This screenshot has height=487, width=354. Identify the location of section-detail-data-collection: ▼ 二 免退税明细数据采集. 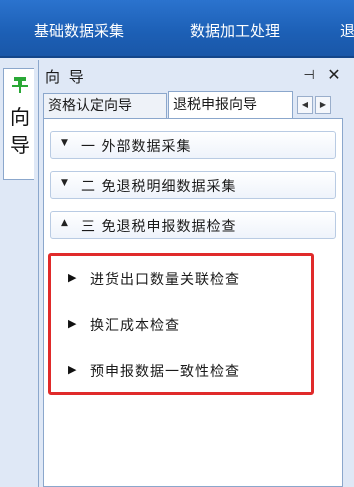
(193, 185).